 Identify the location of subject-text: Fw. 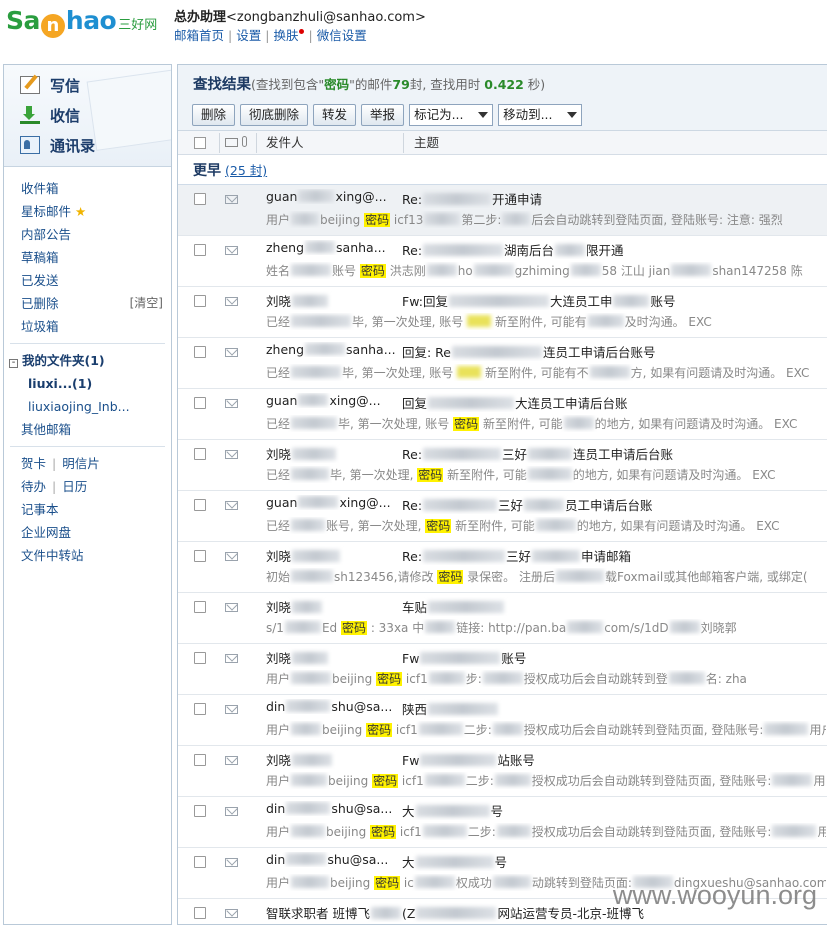
(411, 760).